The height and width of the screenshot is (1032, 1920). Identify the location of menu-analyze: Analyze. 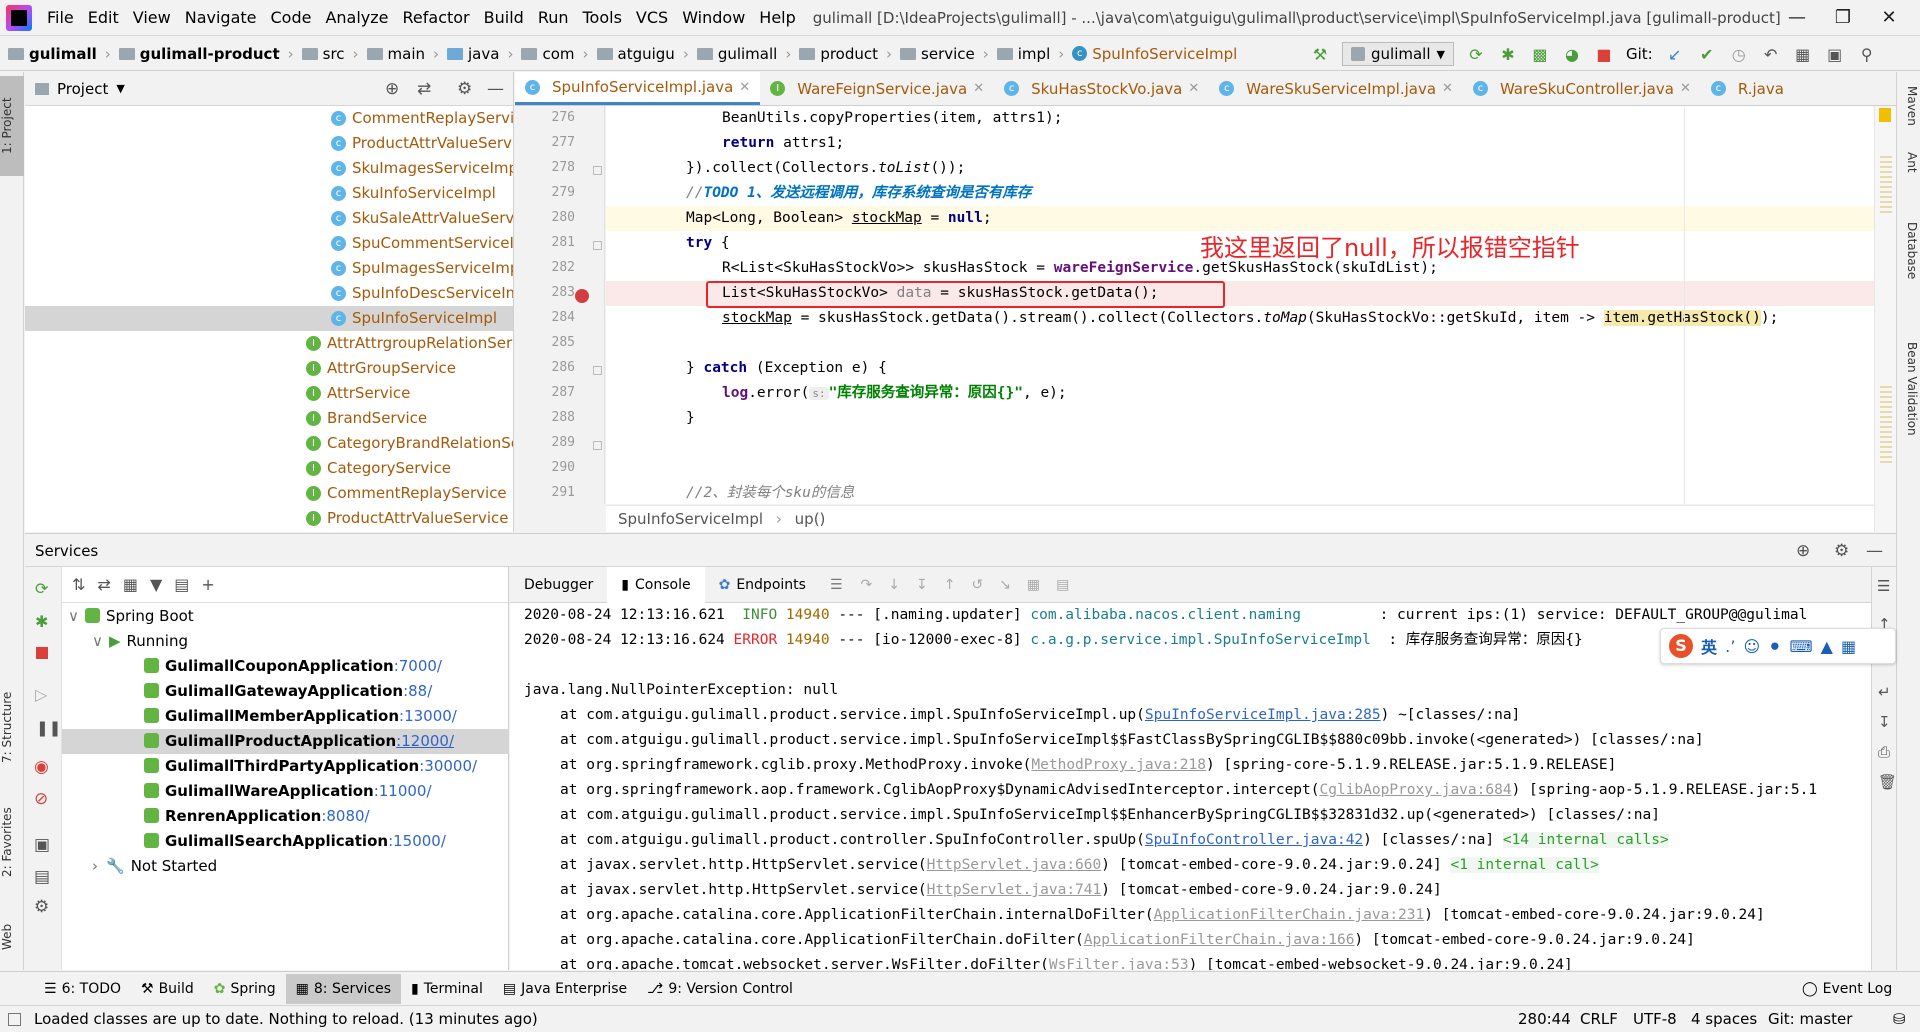
(356, 17).